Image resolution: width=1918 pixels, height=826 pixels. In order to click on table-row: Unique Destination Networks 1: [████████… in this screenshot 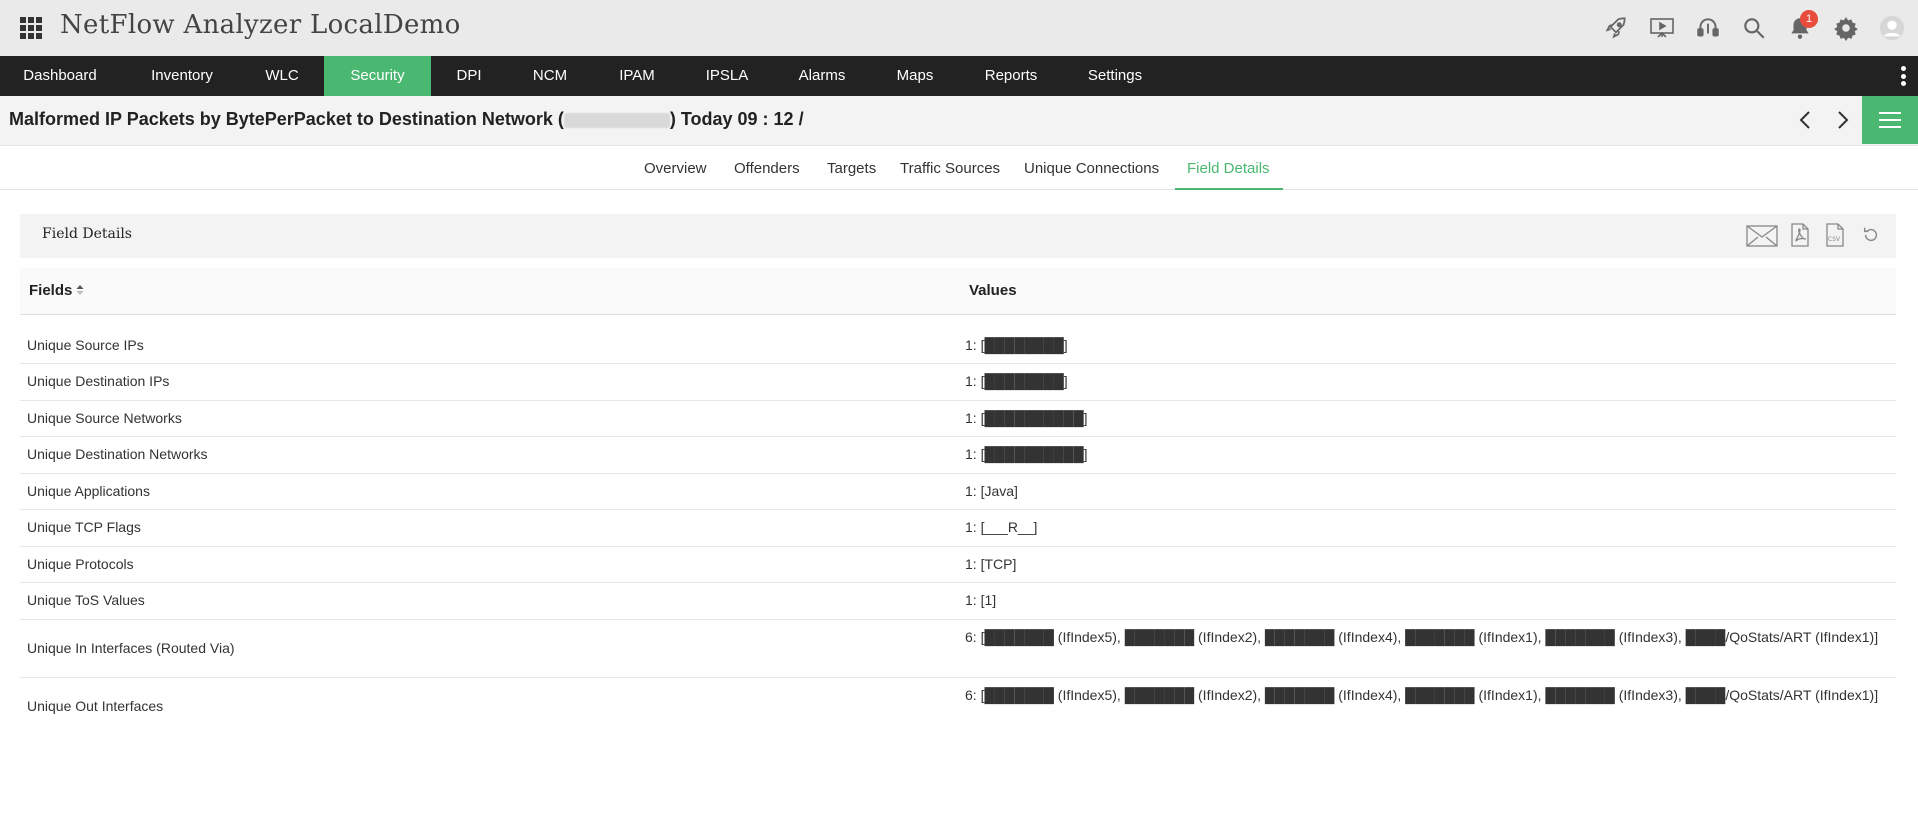, I will do `click(958, 455)`.